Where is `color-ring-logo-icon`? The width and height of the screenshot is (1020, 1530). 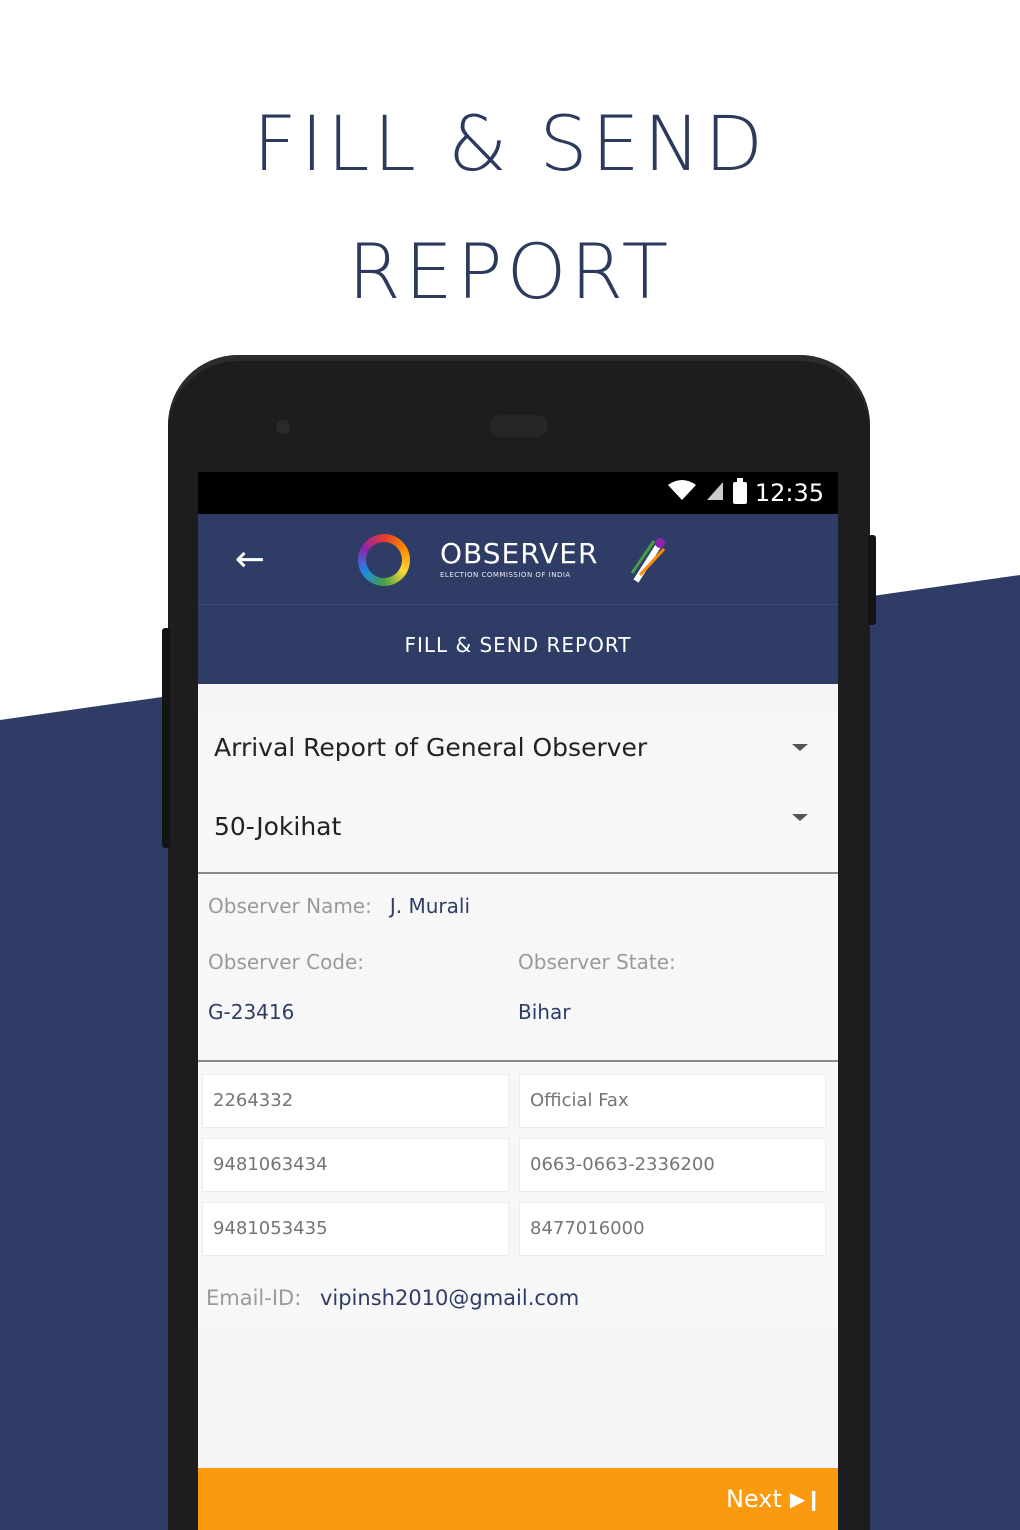
color-ring-logo-icon is located at coordinates (384, 560).